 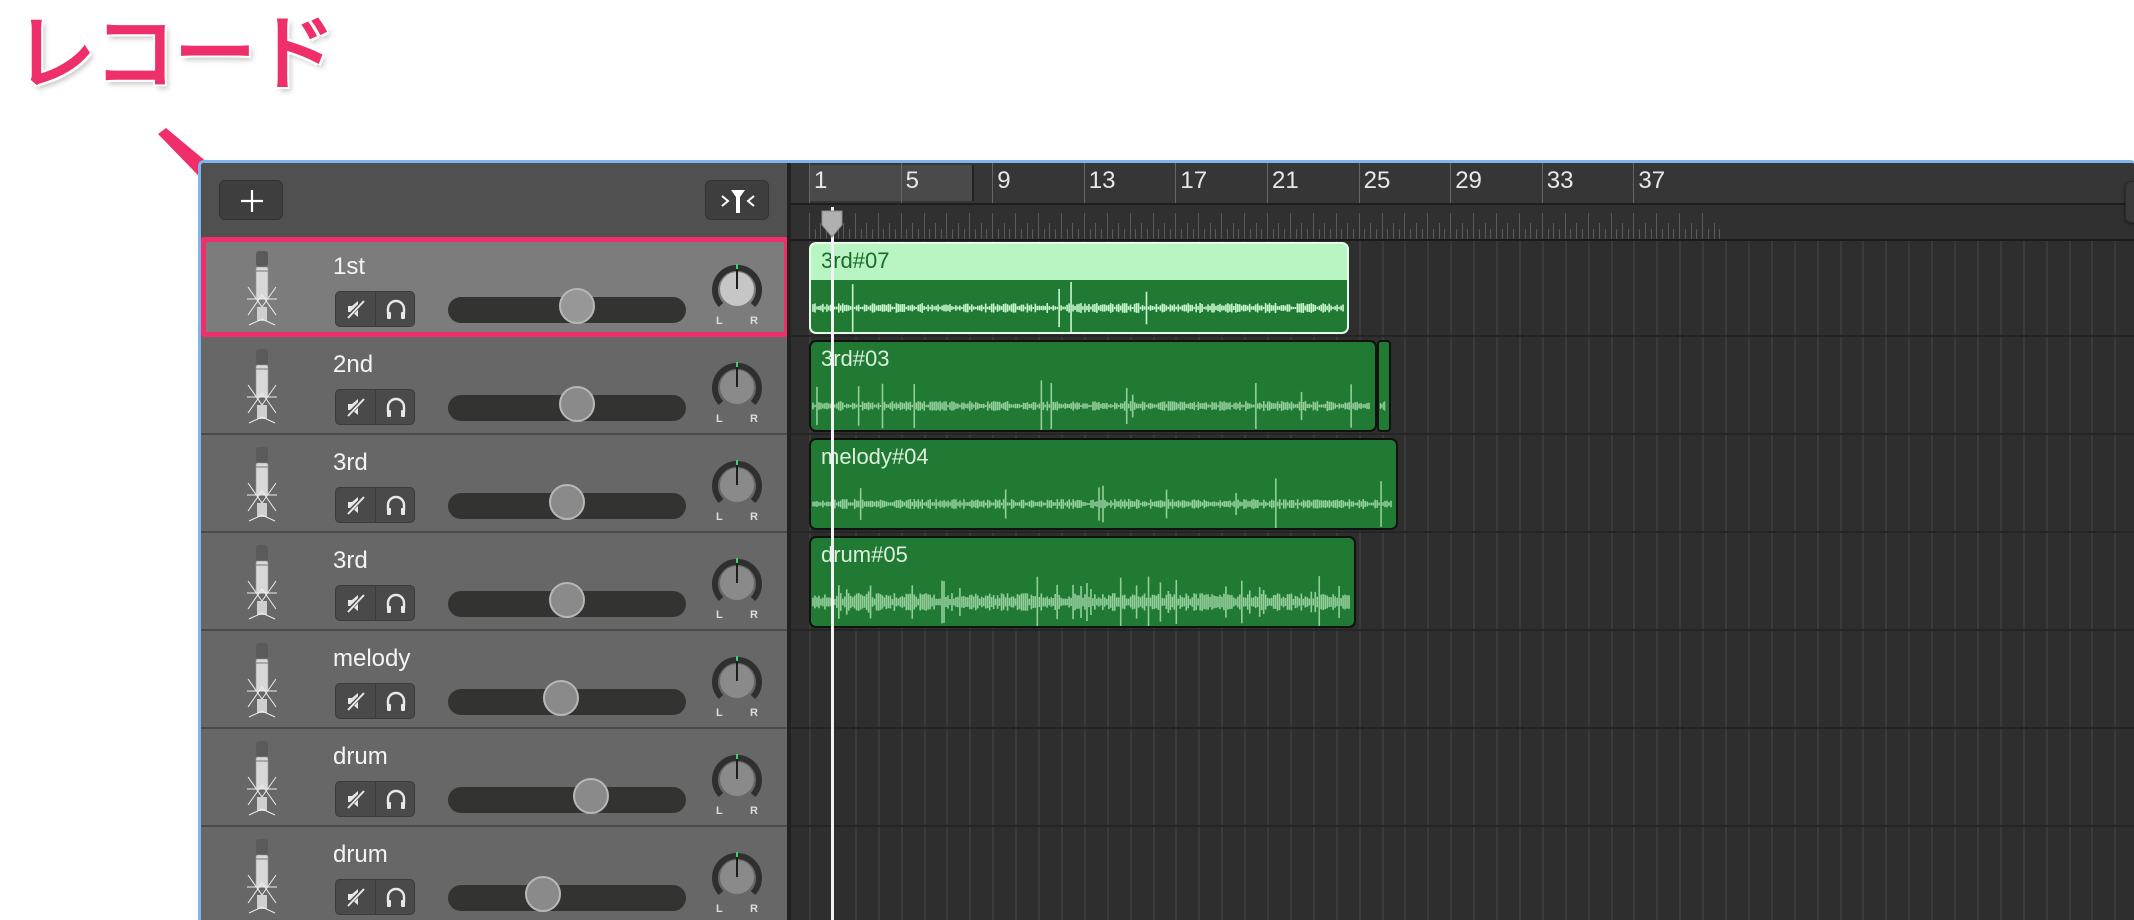 I want to click on audio-region, so click(x=1383, y=386).